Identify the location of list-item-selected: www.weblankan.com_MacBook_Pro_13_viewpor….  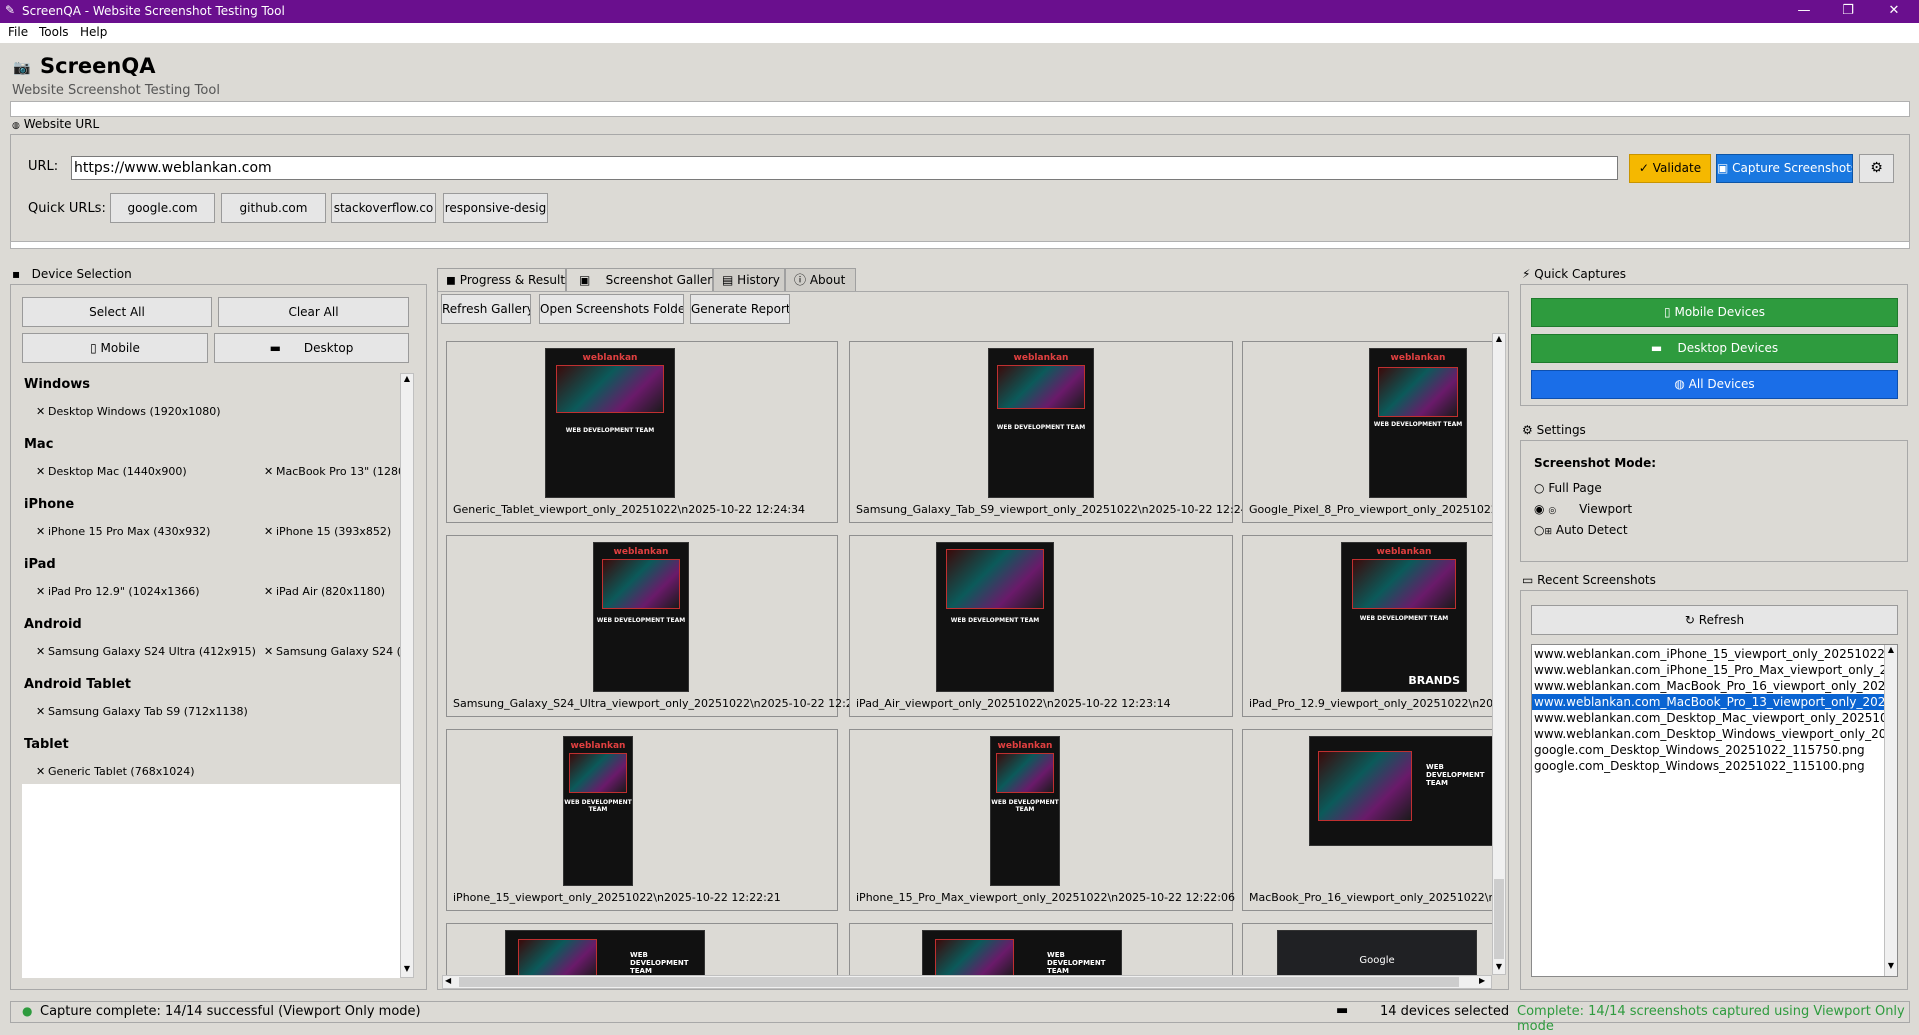
(1714, 702).